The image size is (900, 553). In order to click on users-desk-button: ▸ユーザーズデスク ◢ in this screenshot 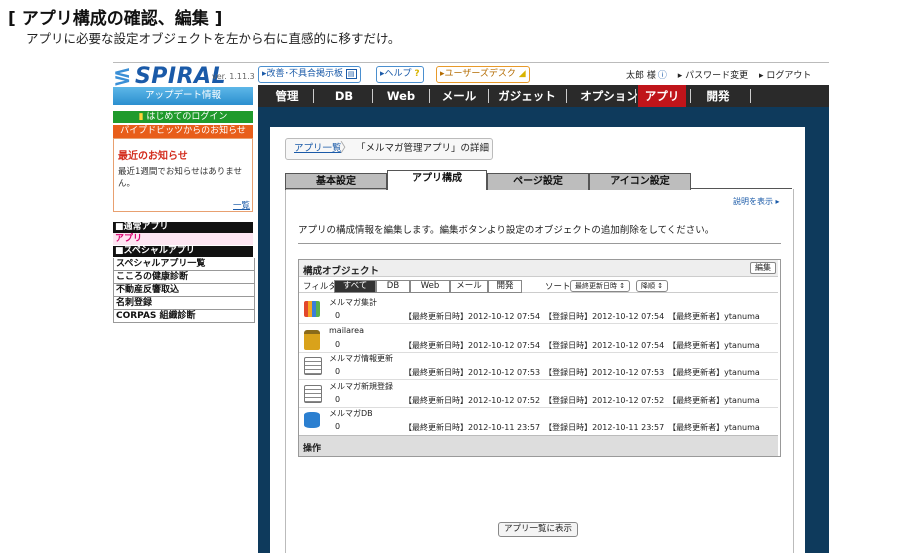, I will do `click(483, 74)`.